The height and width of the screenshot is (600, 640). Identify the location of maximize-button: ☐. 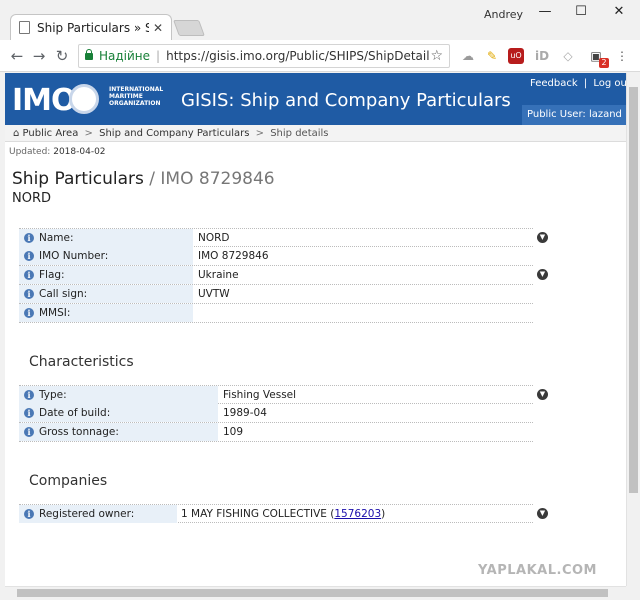
(581, 11).